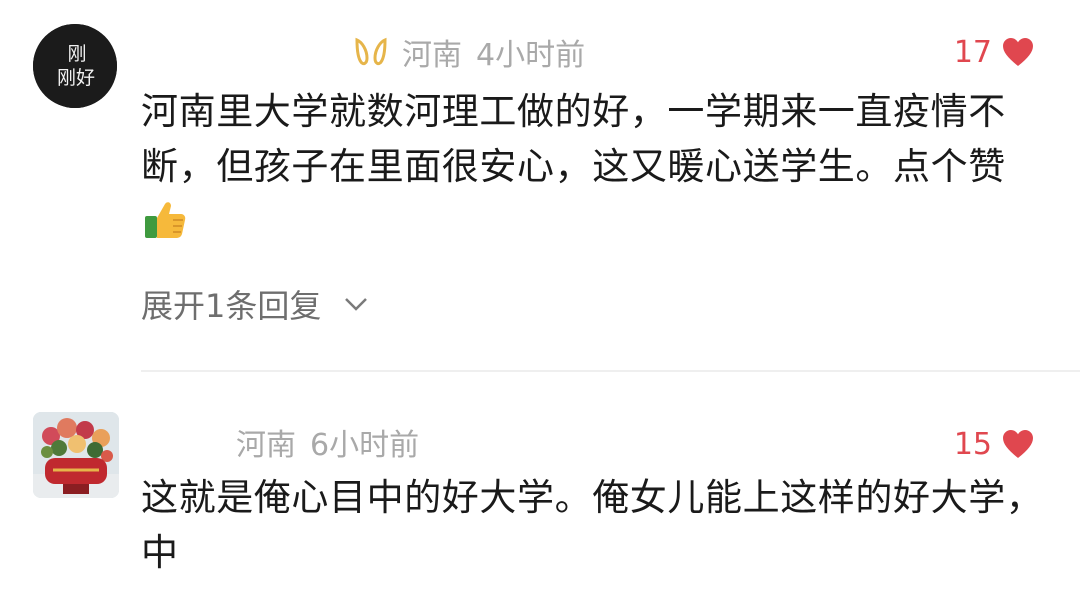  Describe the element at coordinates (972, 444) in the screenshot. I see `like-count: 15` at that location.